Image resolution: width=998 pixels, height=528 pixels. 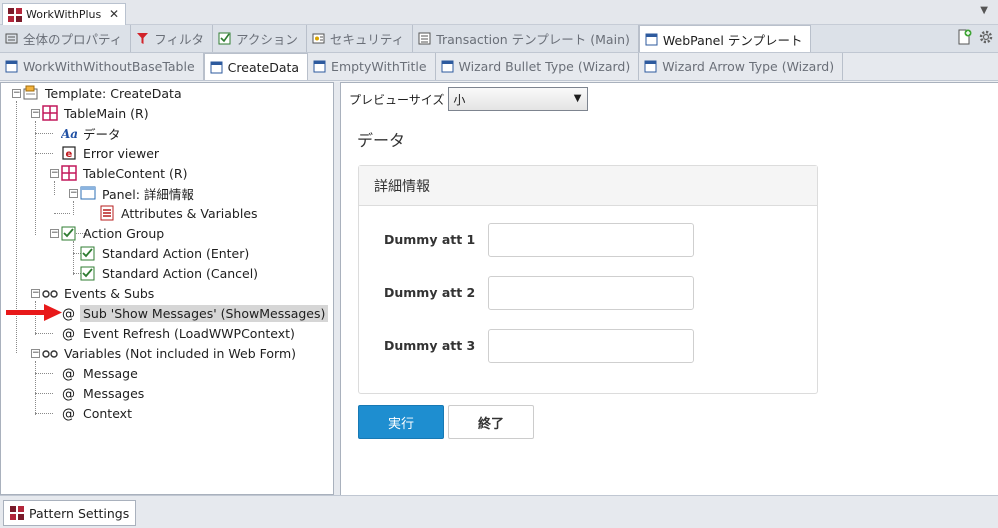 I want to click on tree-node-var-messages: @ Messages, so click(x=104, y=393).